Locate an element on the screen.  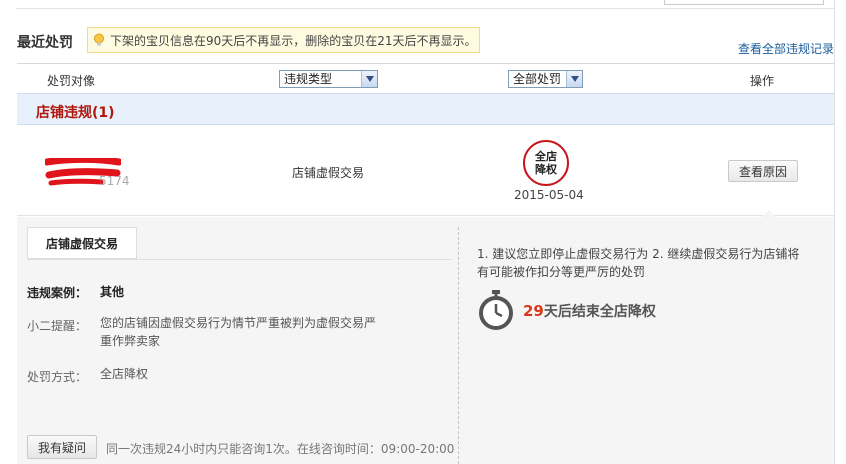
violation-type-select: 违规类型 is located at coordinates (328, 79).